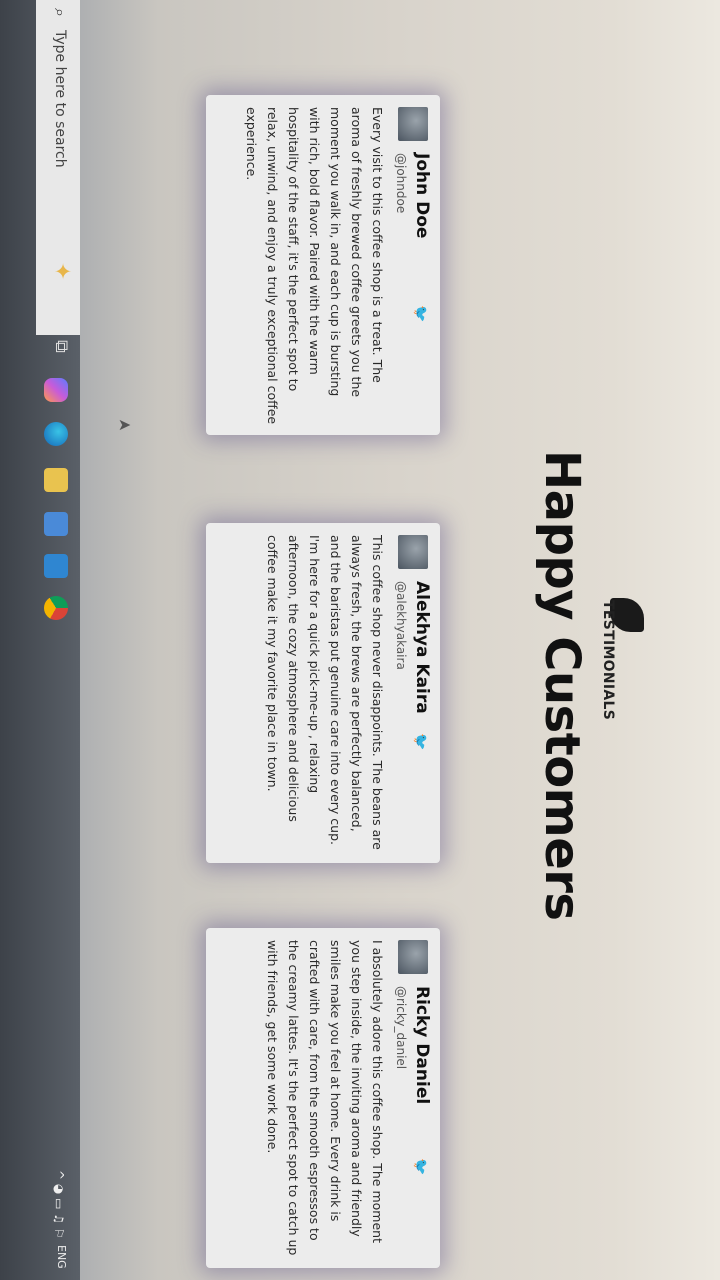 Image resolution: width=720 pixels, height=1280 pixels. Describe the element at coordinates (422, 647) in the screenshot. I see `customer-name: Alekhya Kaira` at that location.